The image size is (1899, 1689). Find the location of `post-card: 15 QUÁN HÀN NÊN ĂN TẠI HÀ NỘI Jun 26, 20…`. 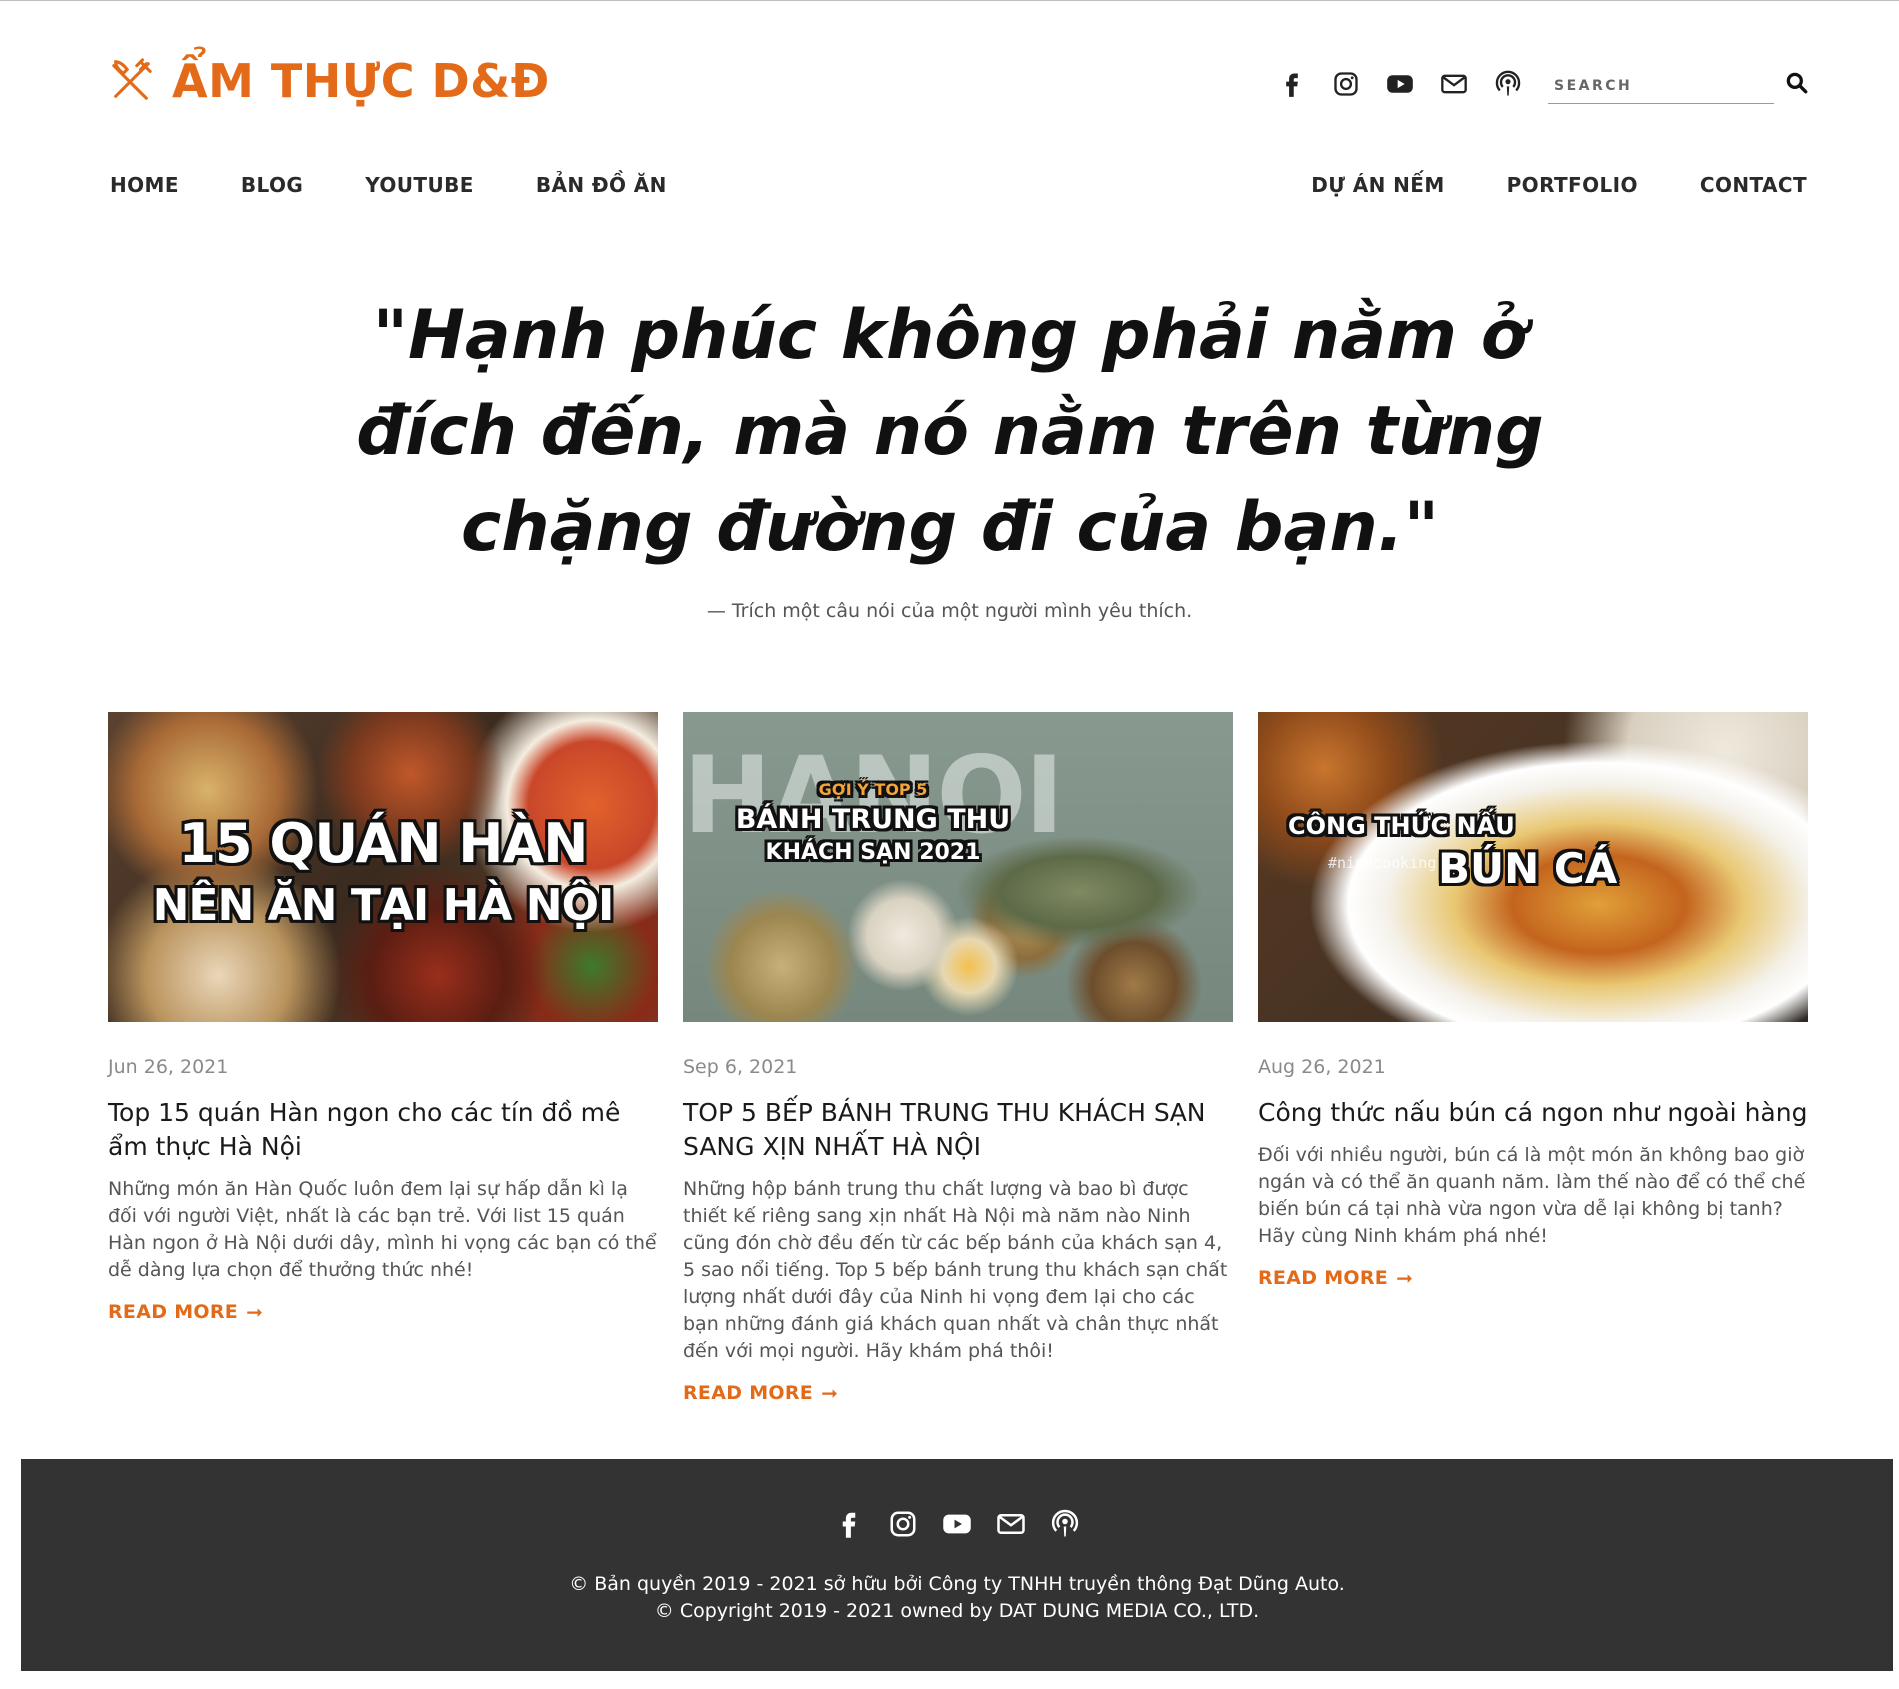

post-card: 15 QUÁN HÀN NÊN ĂN TẠI HÀ NỘI Jun 26, 20… is located at coordinates (383, 1018).